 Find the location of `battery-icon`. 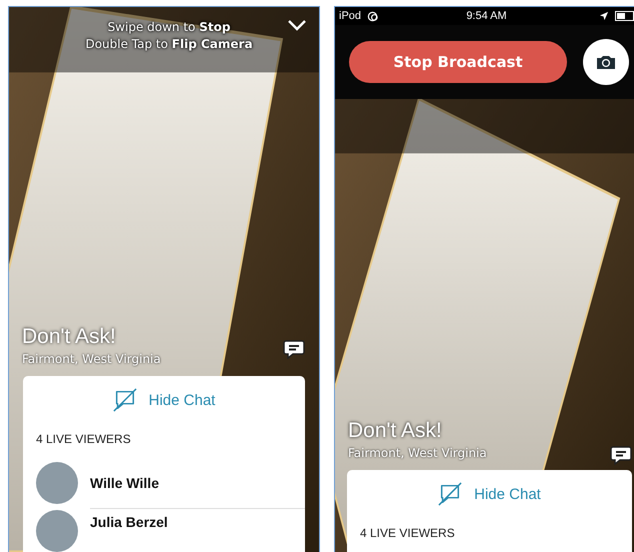

battery-icon is located at coordinates (624, 16).